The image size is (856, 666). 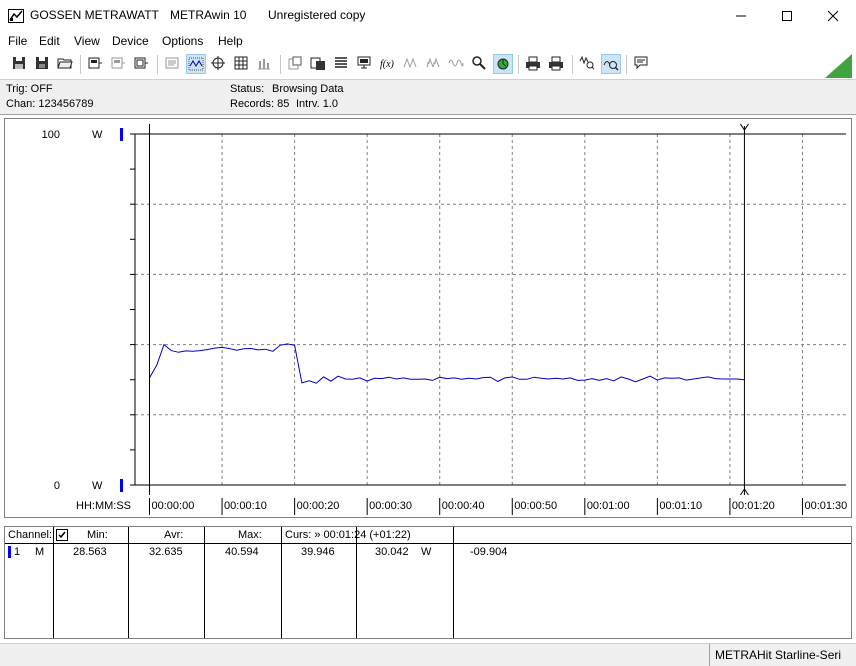 I want to click on minimize-button, so click(x=741, y=15).